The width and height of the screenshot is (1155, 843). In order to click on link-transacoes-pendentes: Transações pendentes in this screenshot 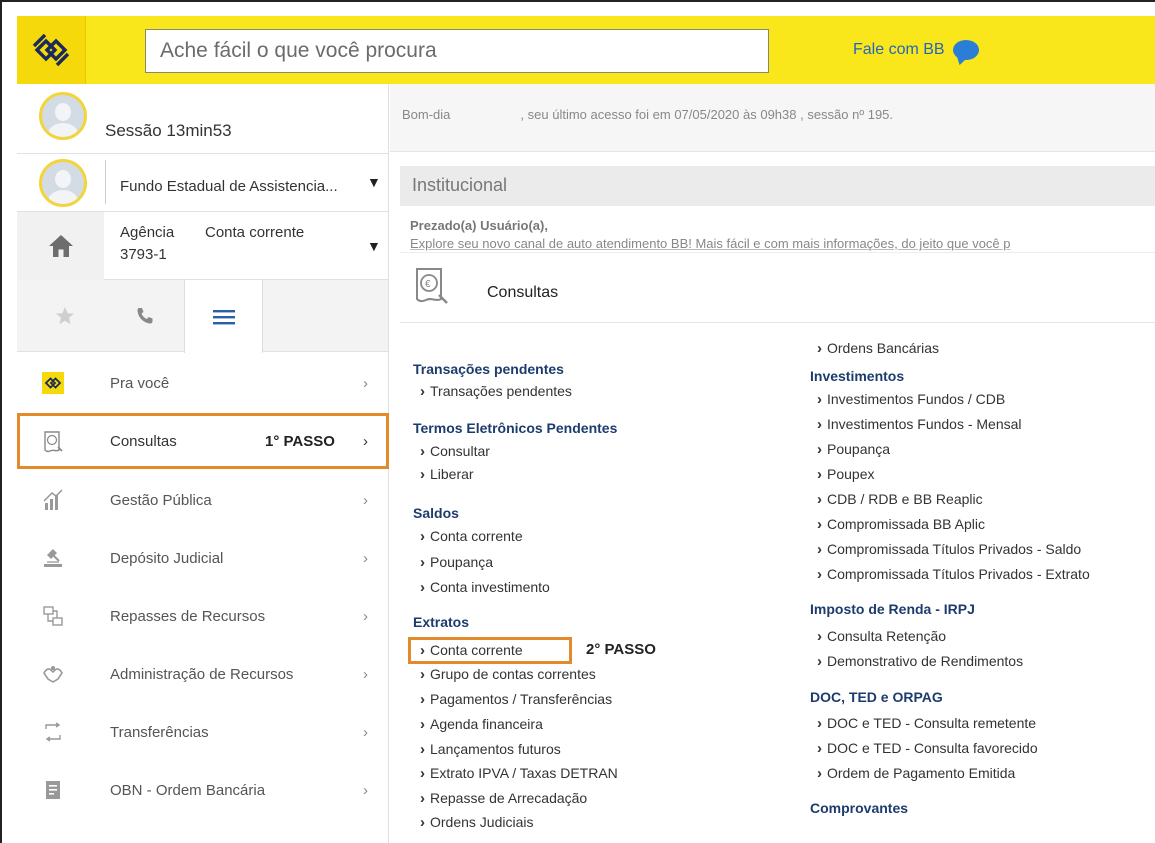, I will do `click(492, 391)`.